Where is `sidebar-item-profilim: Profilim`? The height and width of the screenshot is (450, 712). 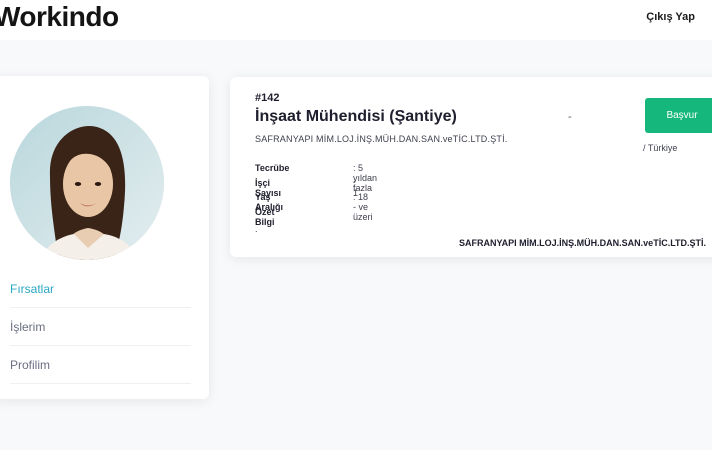 sidebar-item-profilim: Profilim is located at coordinates (100, 365).